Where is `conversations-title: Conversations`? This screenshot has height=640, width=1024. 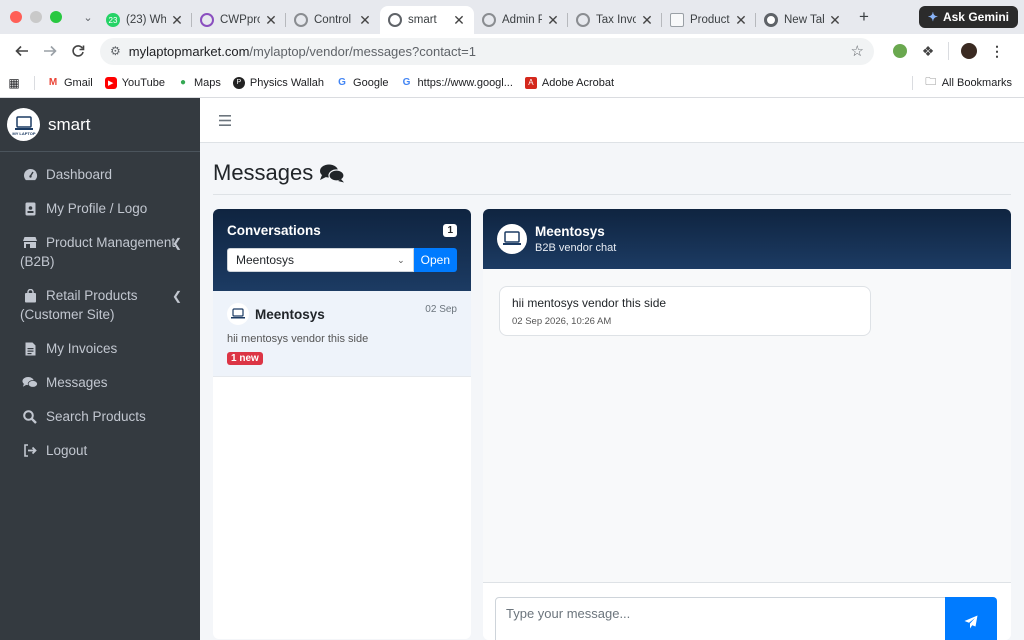 conversations-title: Conversations is located at coordinates (274, 230).